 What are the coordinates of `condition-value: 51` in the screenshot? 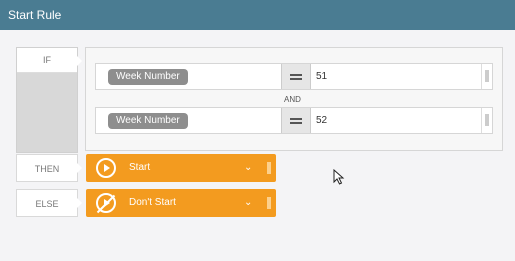 It's located at (321, 76).